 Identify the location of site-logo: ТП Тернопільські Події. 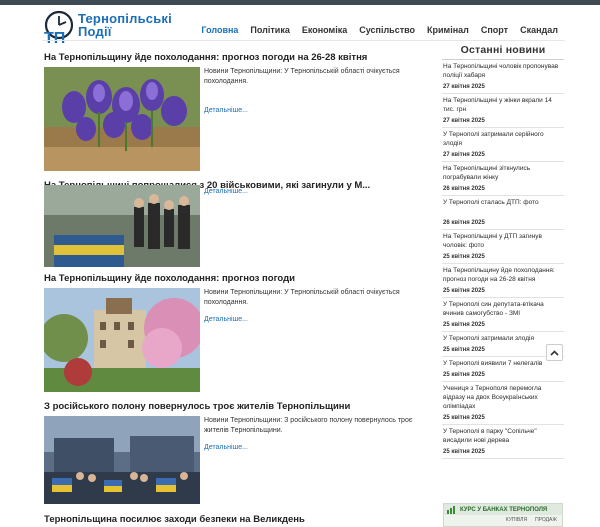
(107, 27).